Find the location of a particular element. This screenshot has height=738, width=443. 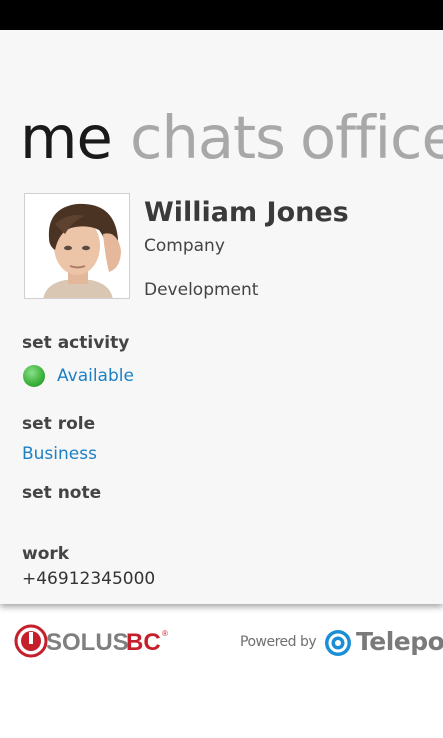

set-activity-label: set activity is located at coordinates (75, 343).